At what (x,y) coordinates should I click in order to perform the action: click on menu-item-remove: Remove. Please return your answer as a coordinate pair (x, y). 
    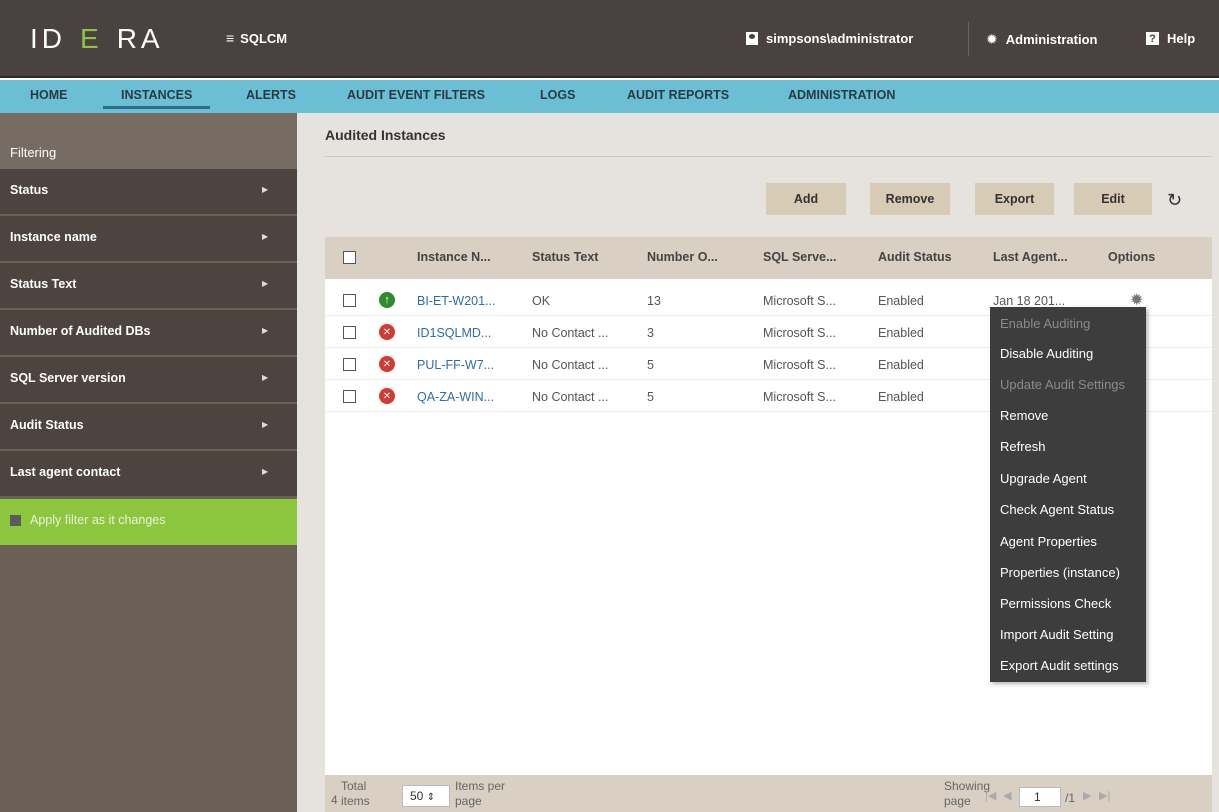
    Looking at the image, I should click on (1024, 415).